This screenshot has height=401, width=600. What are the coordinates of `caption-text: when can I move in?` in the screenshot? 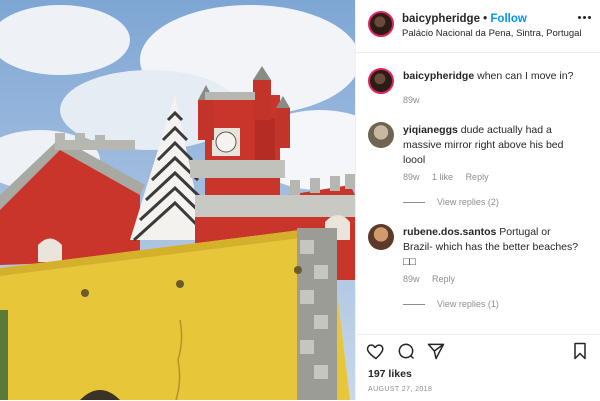 It's located at (525, 76).